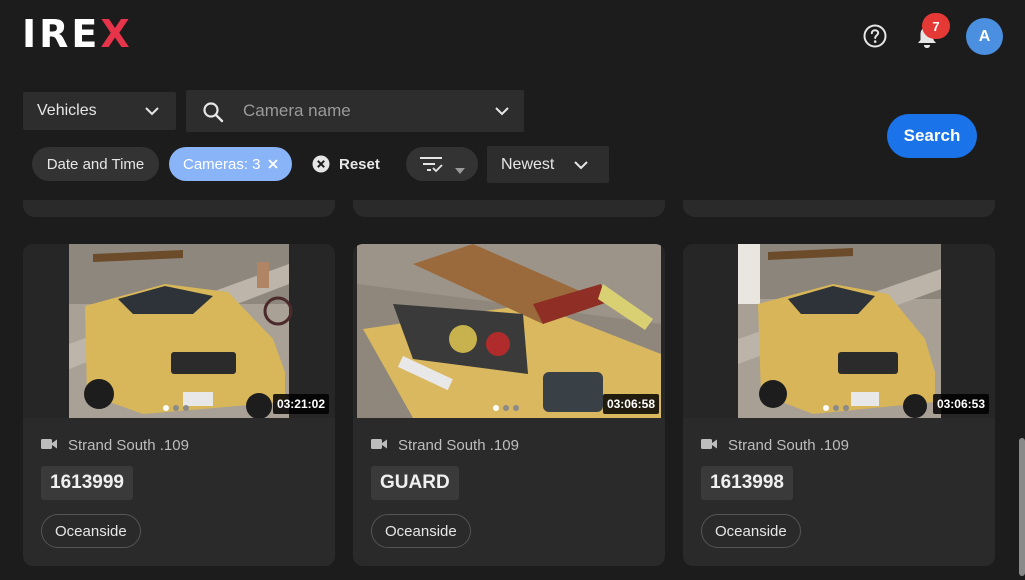 The image size is (1025, 580). I want to click on caret-down-icon, so click(460, 170).